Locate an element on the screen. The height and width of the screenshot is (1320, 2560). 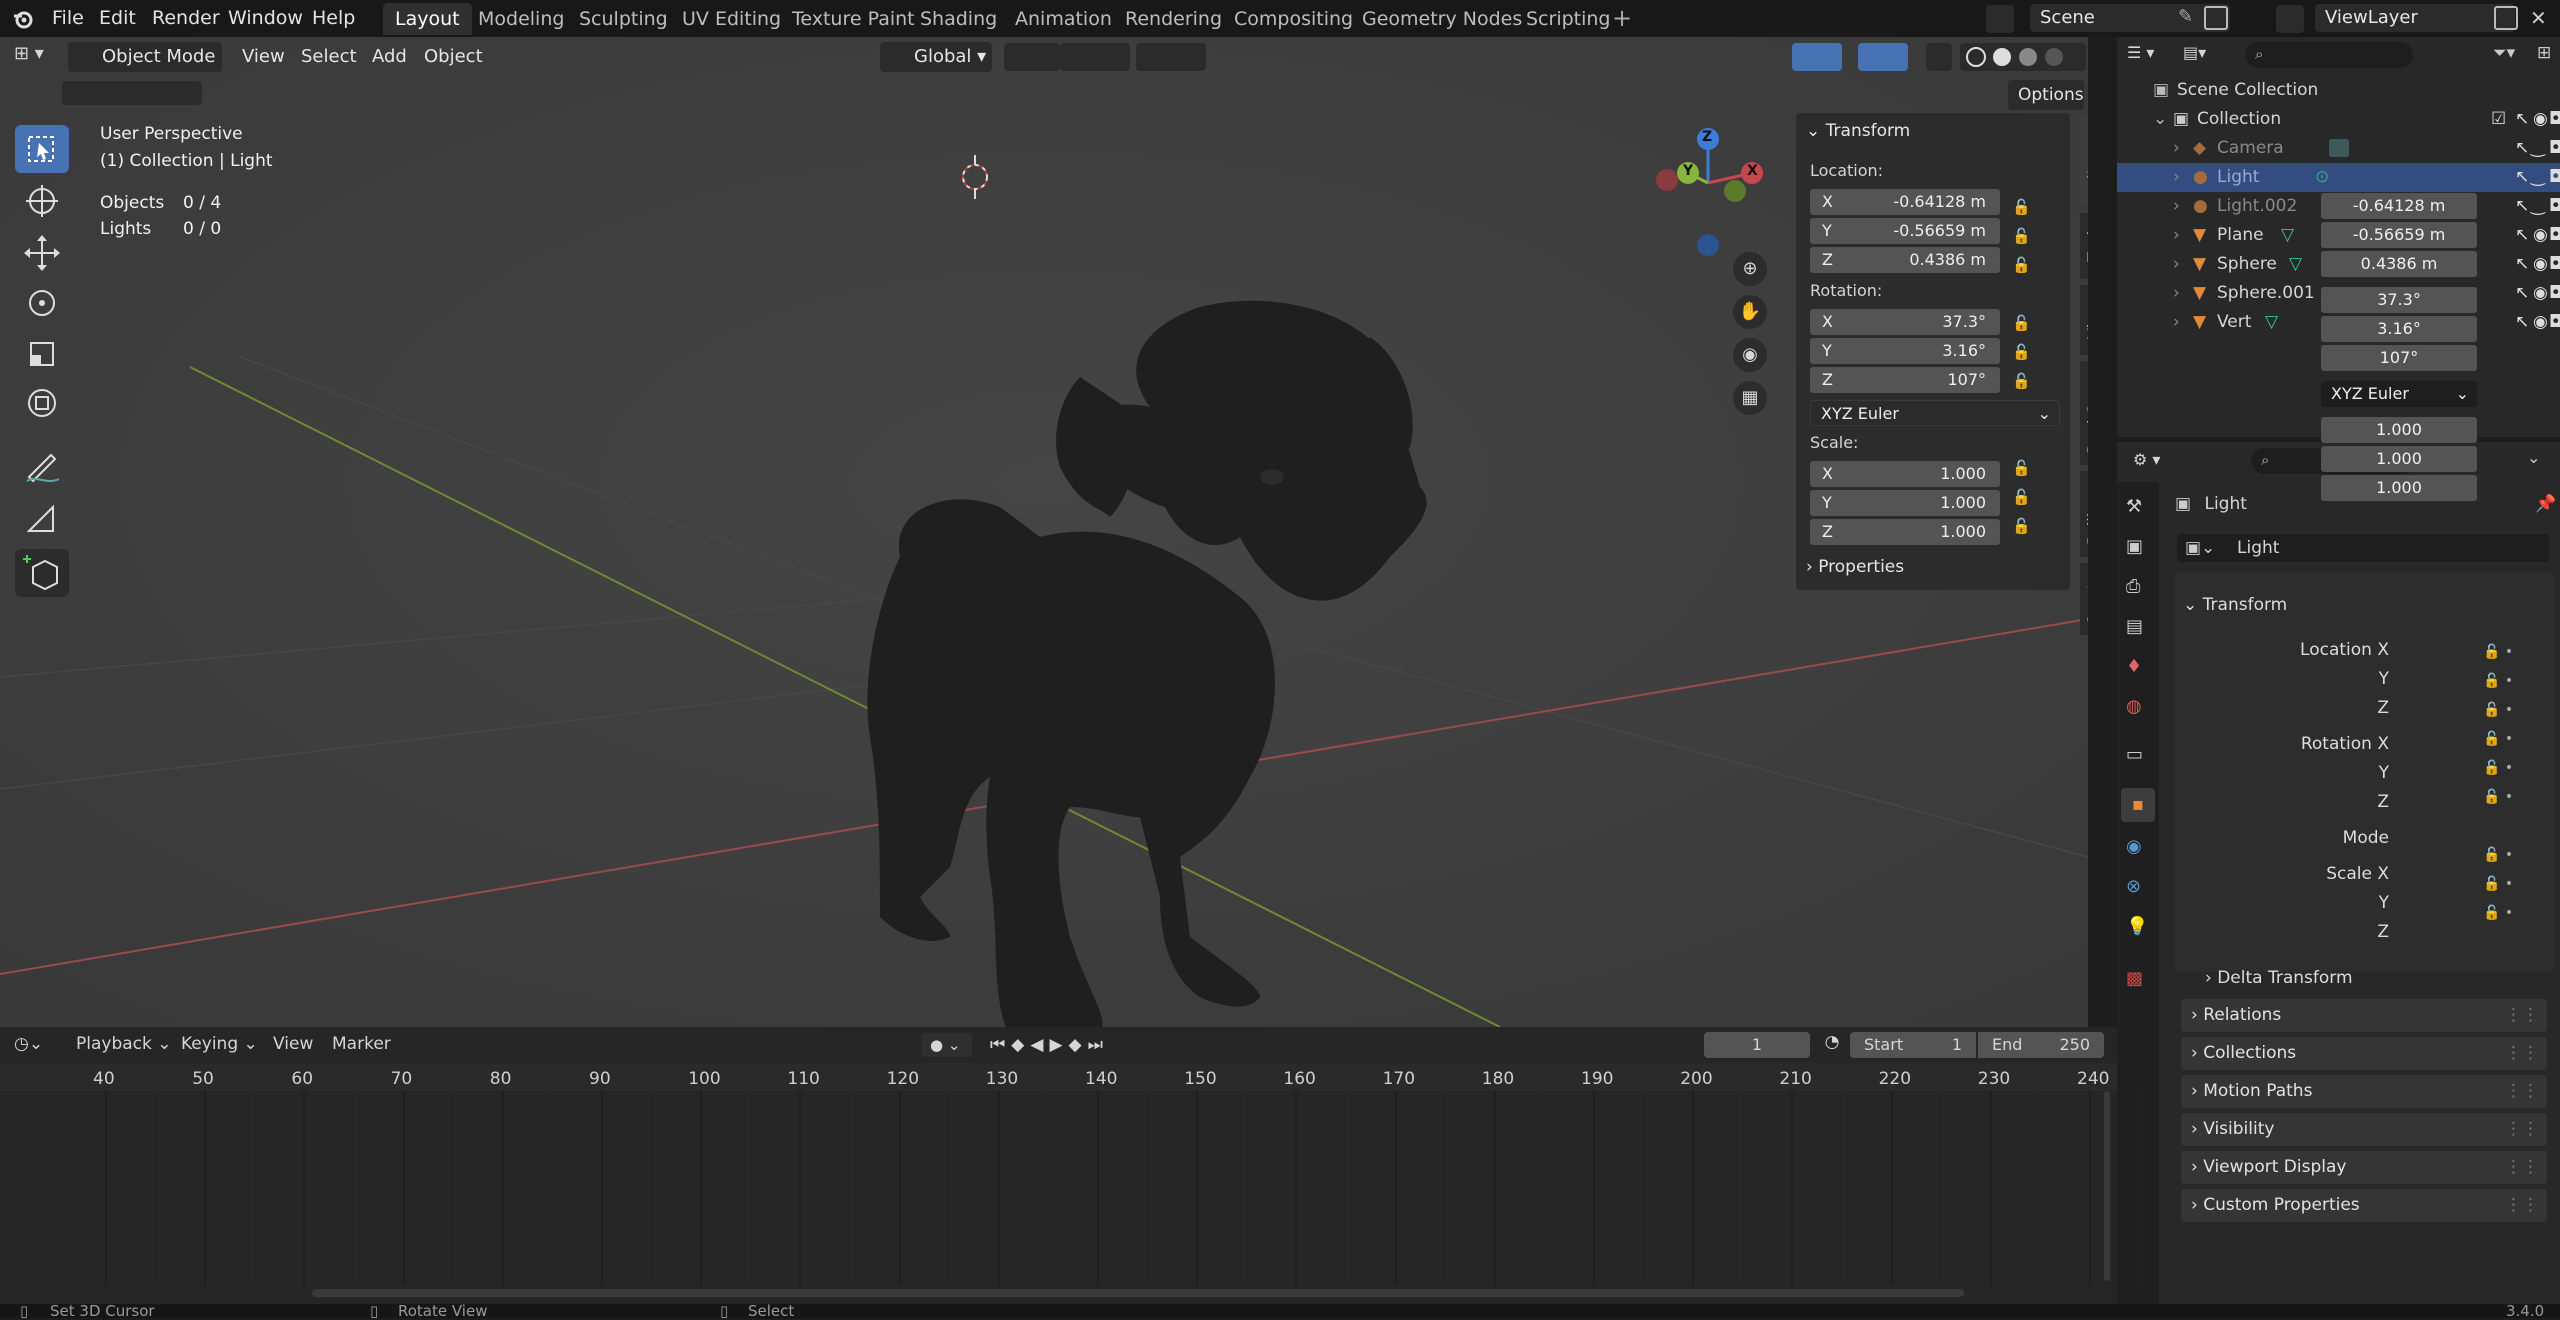
menu-select: Select is located at coordinates (329, 57).